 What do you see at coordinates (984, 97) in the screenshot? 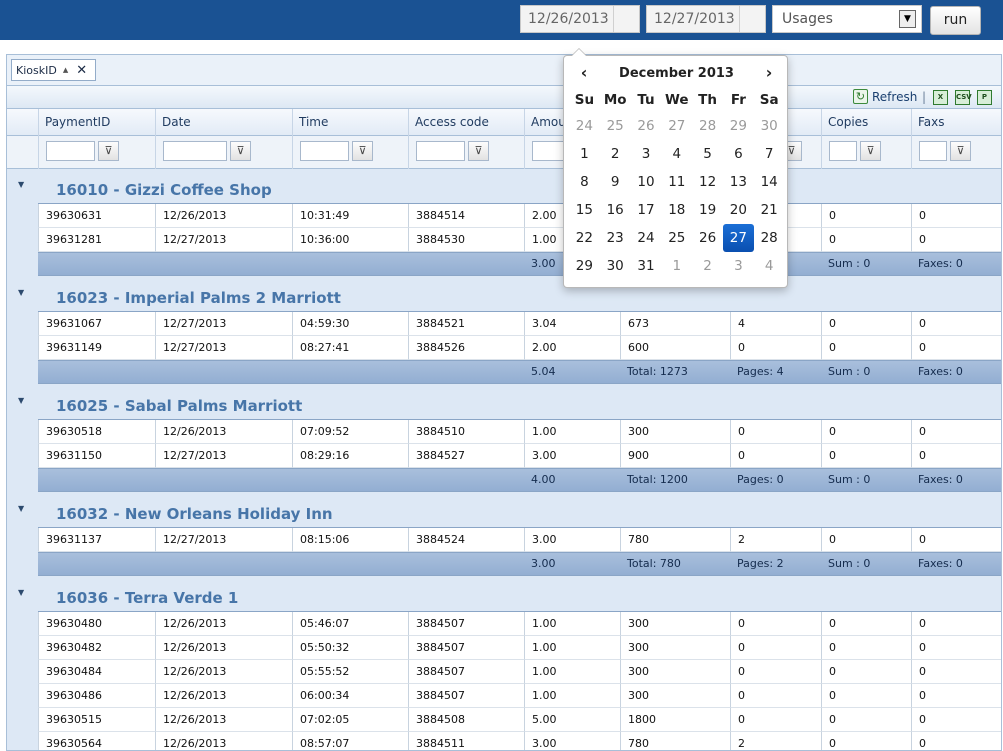
I see `pdf-export-icon: P` at bounding box center [984, 97].